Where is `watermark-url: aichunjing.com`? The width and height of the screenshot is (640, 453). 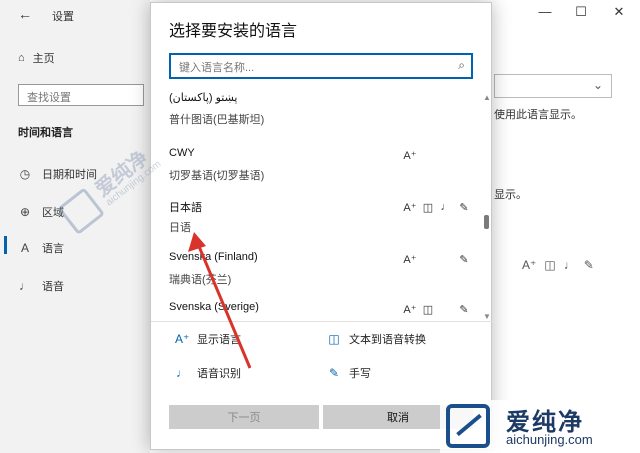
watermark-url: aichunjing.com is located at coordinates (549, 439).